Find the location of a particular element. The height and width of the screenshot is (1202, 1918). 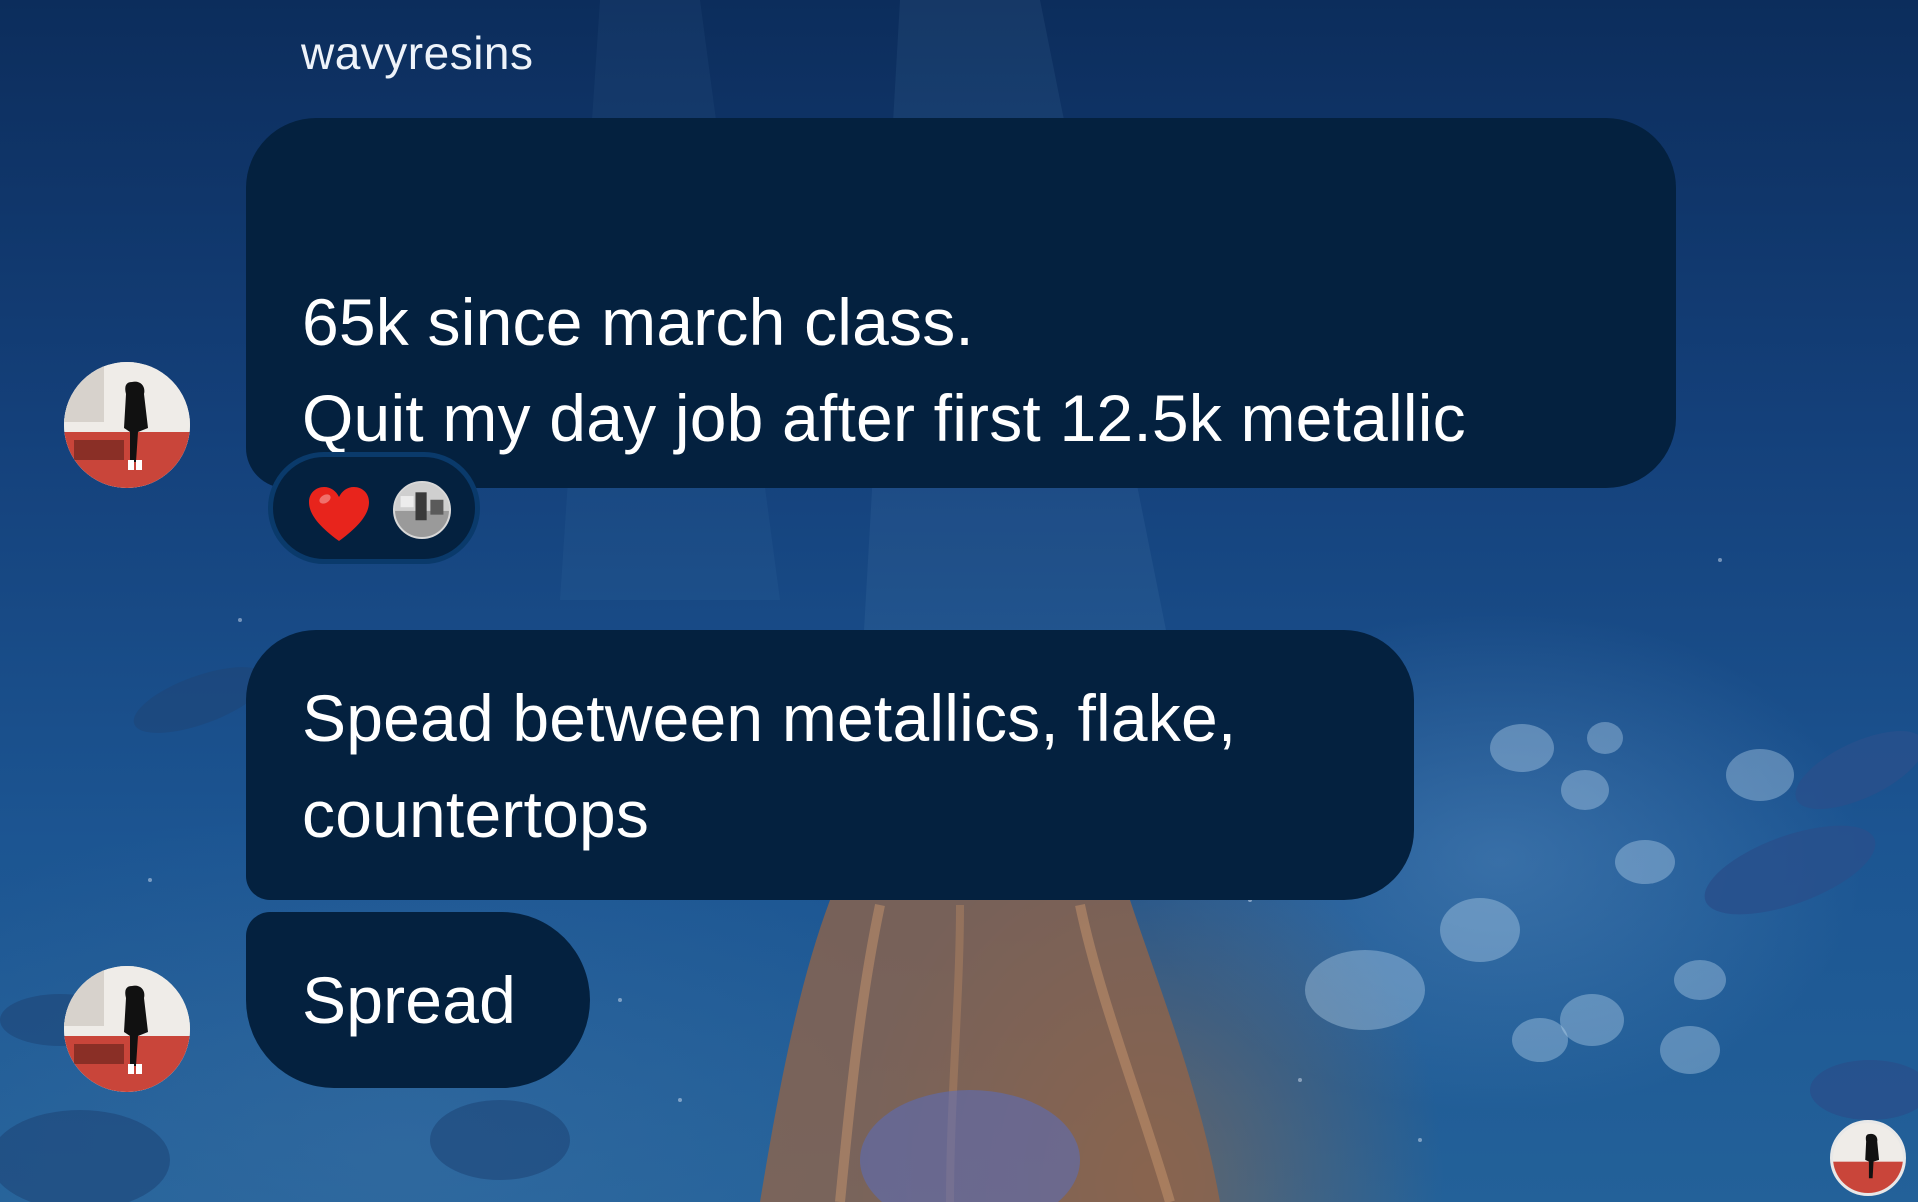

message-line: countertops is located at coordinates (476, 814).